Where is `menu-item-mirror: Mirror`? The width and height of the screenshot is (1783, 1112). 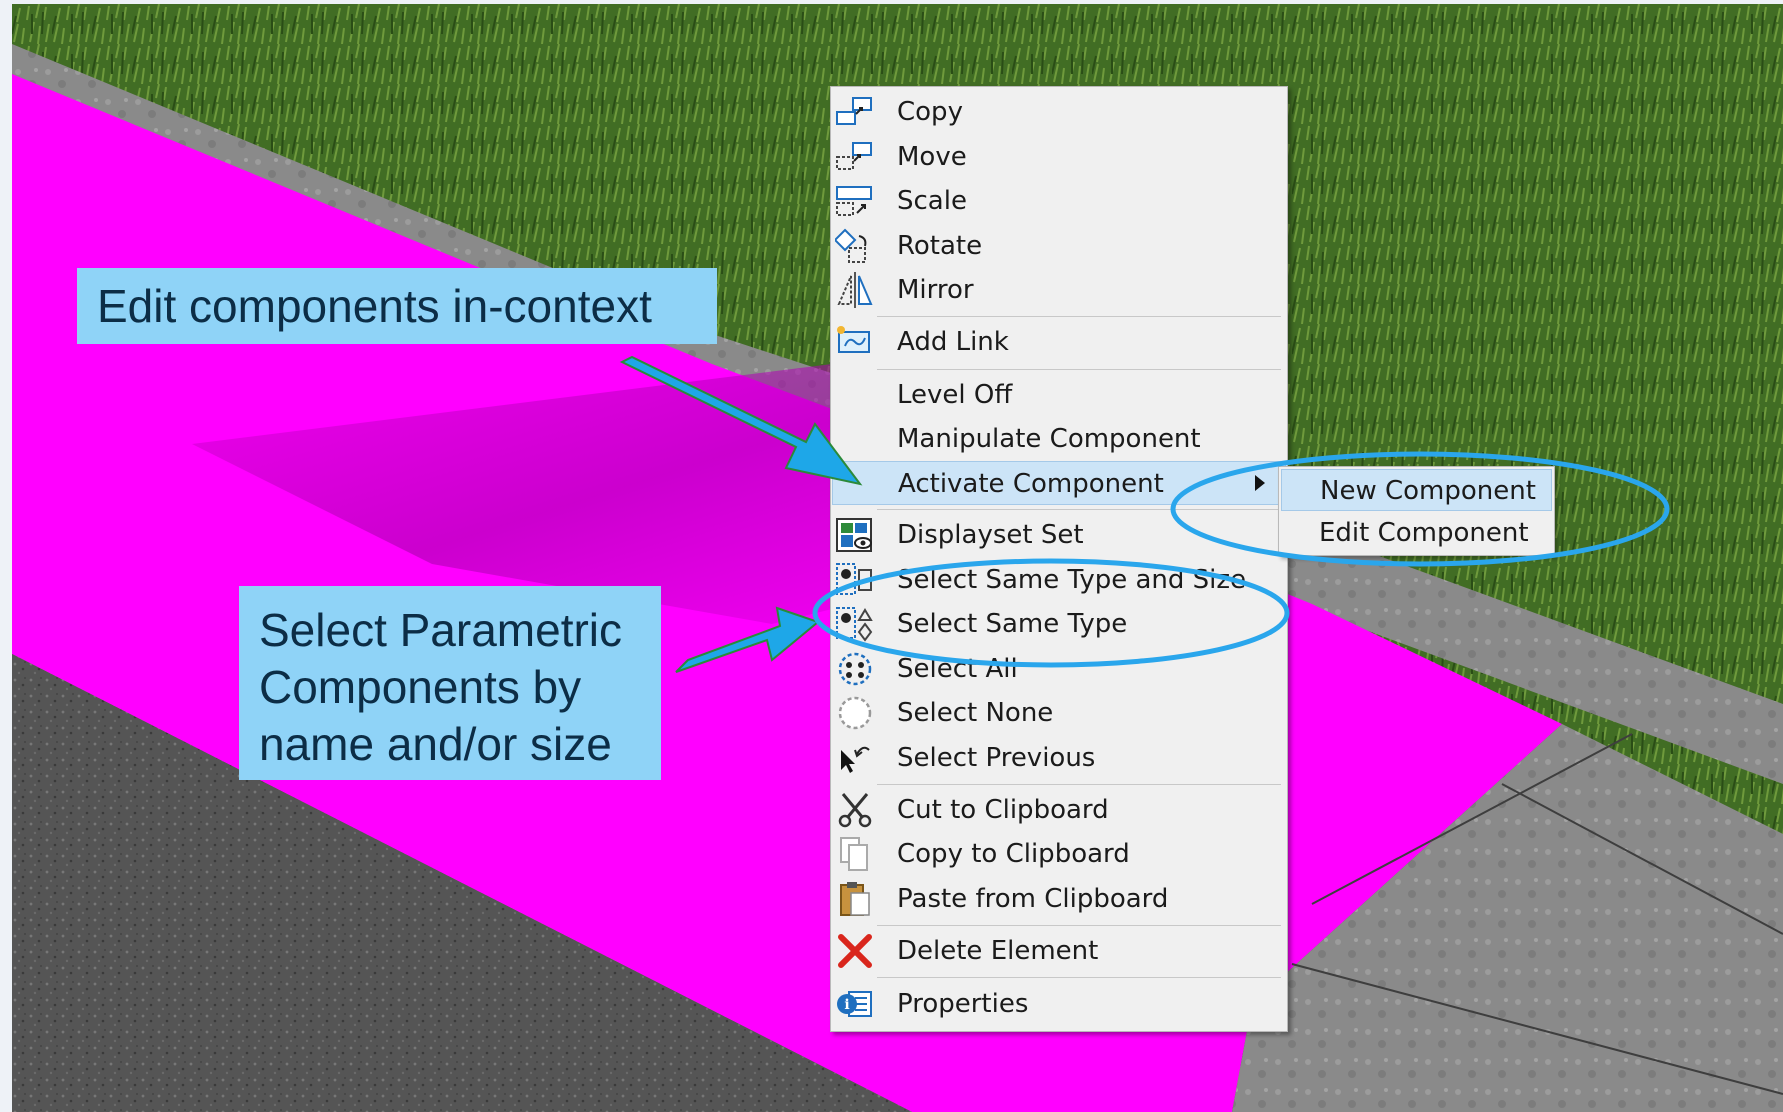 menu-item-mirror: Mirror is located at coordinates (1059, 290).